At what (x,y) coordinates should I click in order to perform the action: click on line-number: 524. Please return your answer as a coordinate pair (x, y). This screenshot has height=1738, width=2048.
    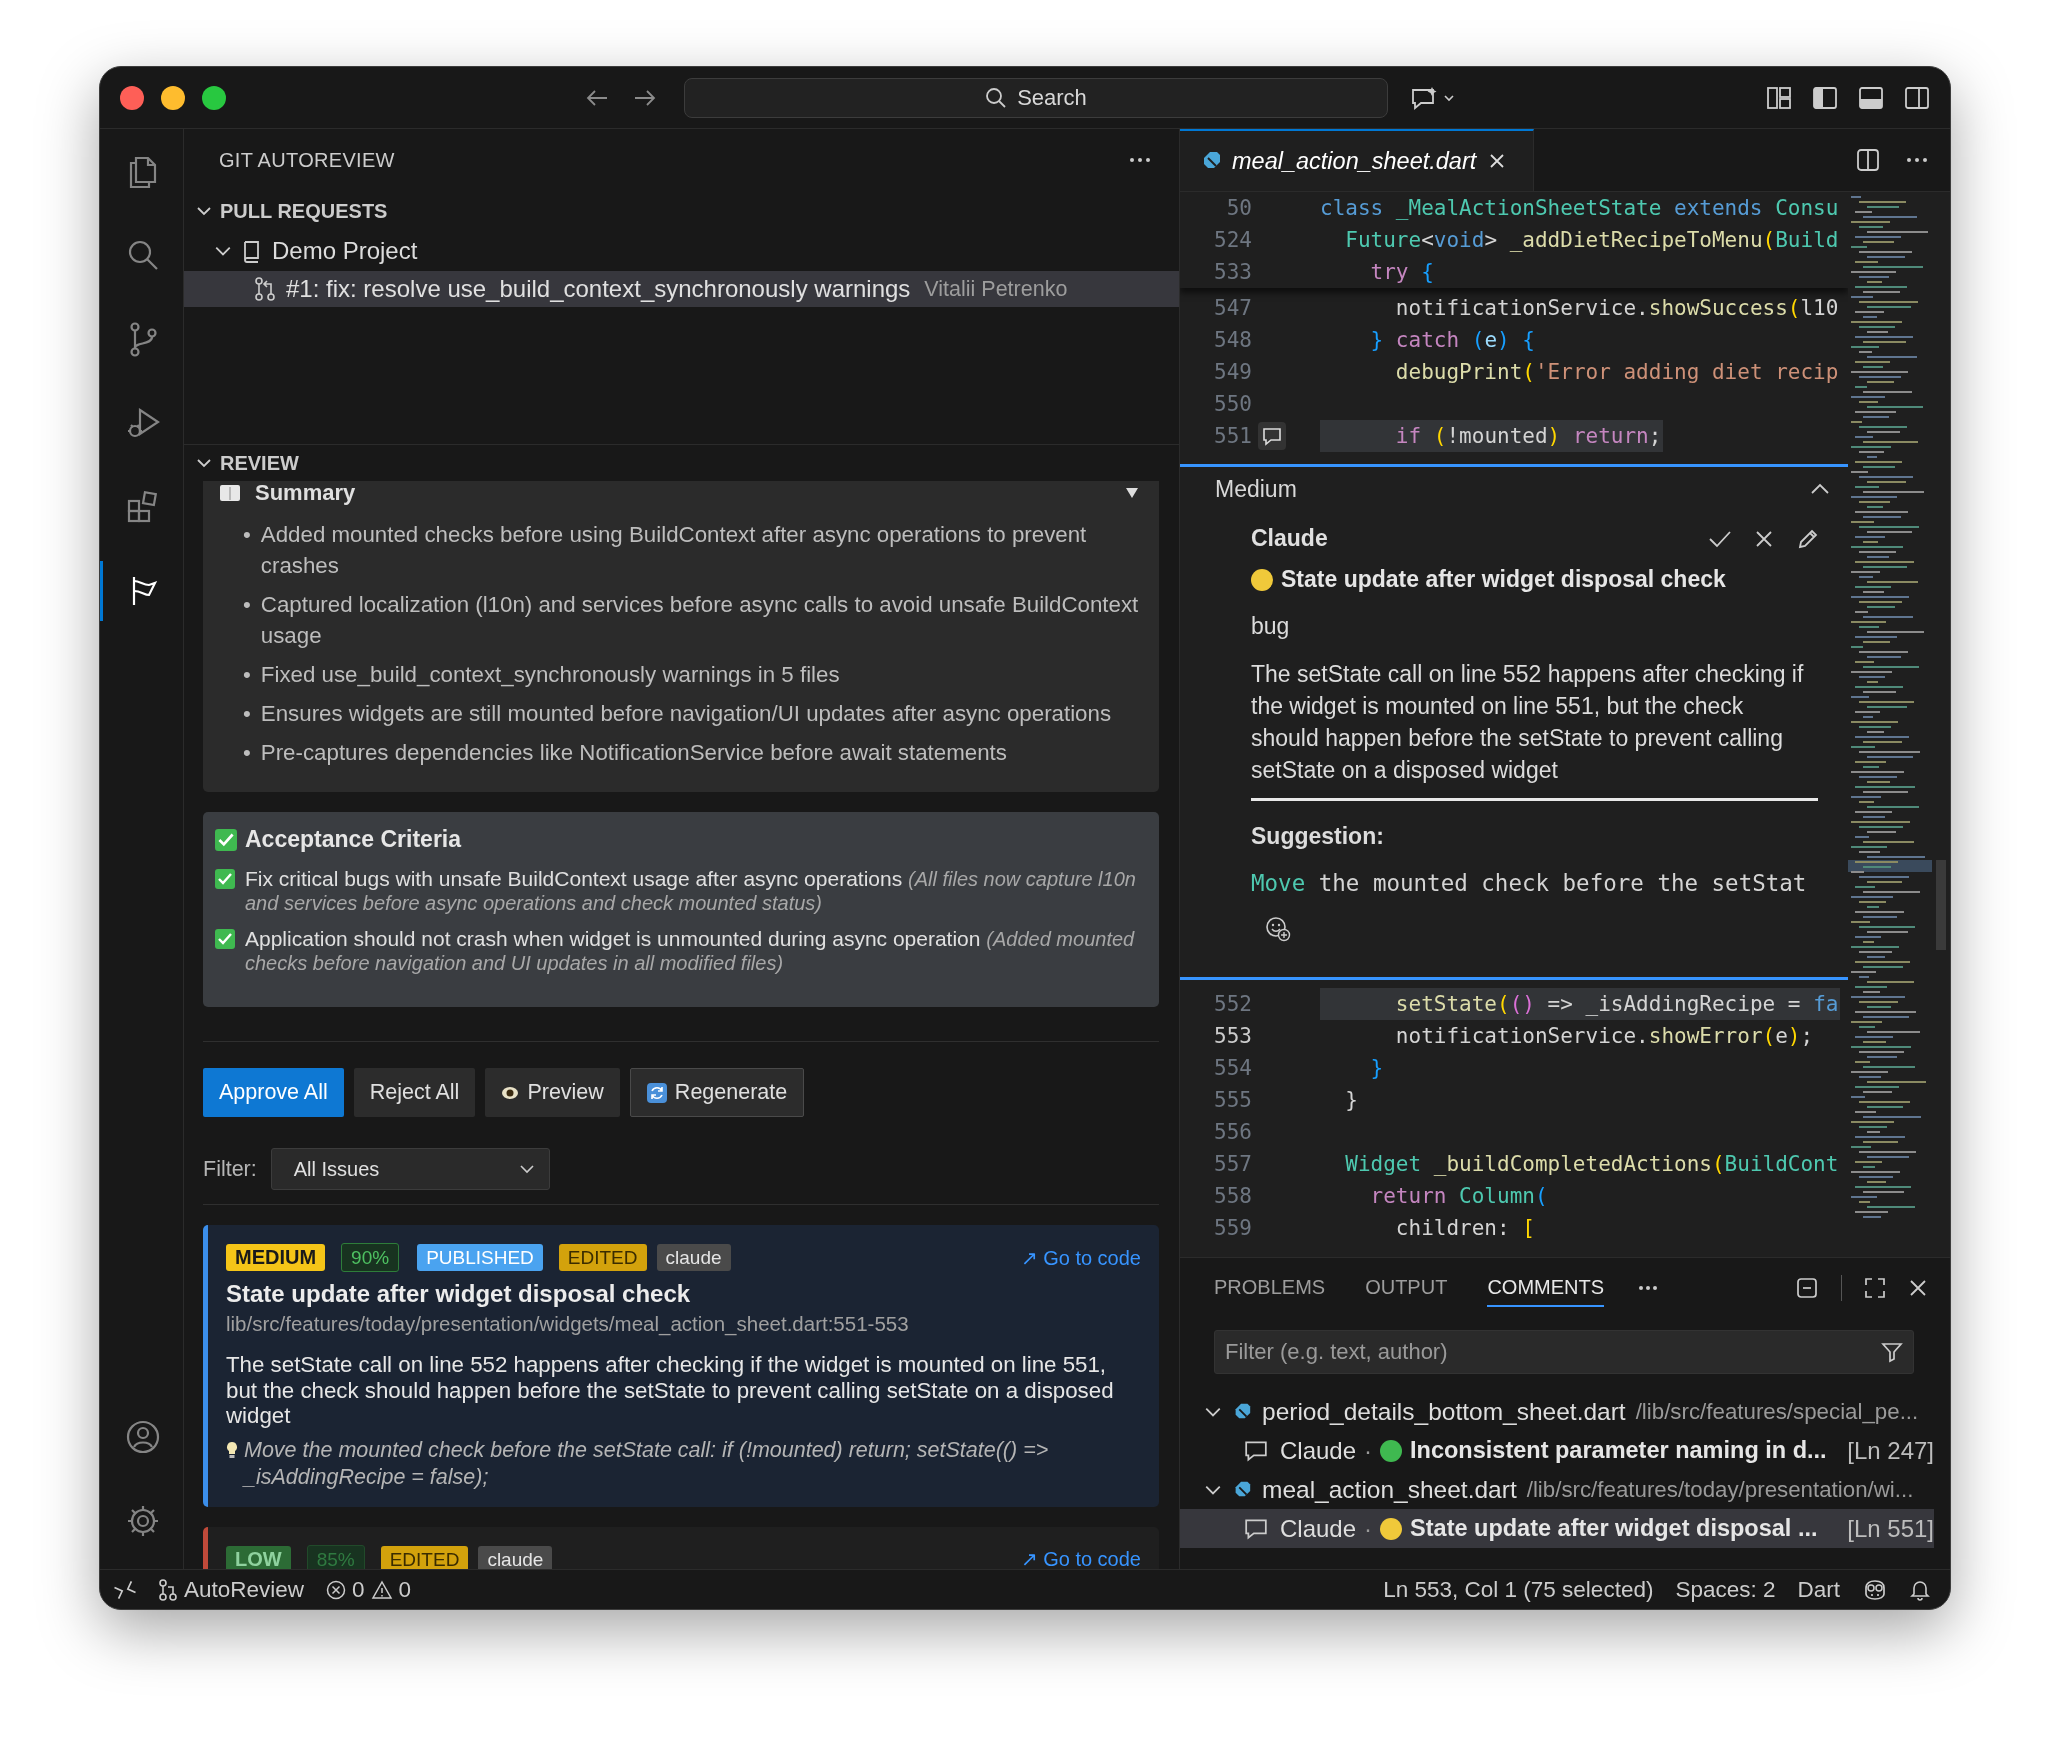
    Looking at the image, I should click on (1232, 240).